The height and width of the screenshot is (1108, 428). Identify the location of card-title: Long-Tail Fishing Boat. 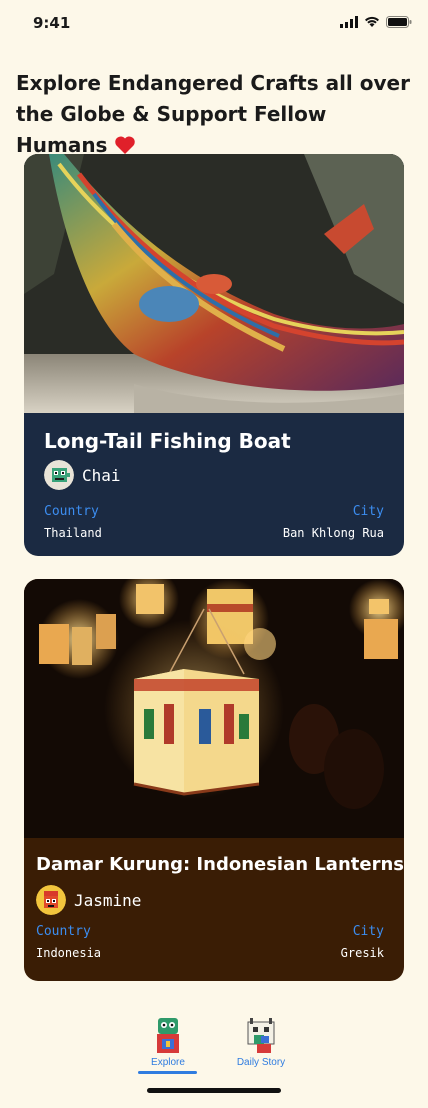
(167, 441).